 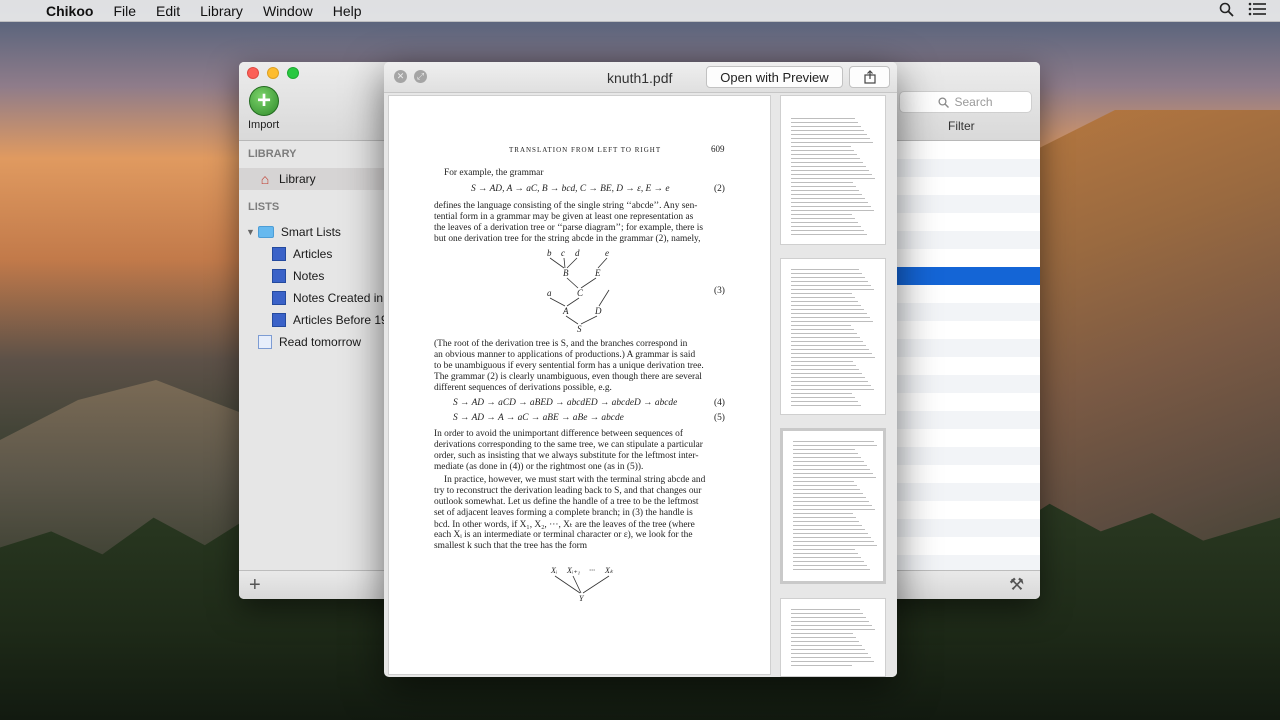 I want to click on minimize-window-button, so click(x=273, y=73).